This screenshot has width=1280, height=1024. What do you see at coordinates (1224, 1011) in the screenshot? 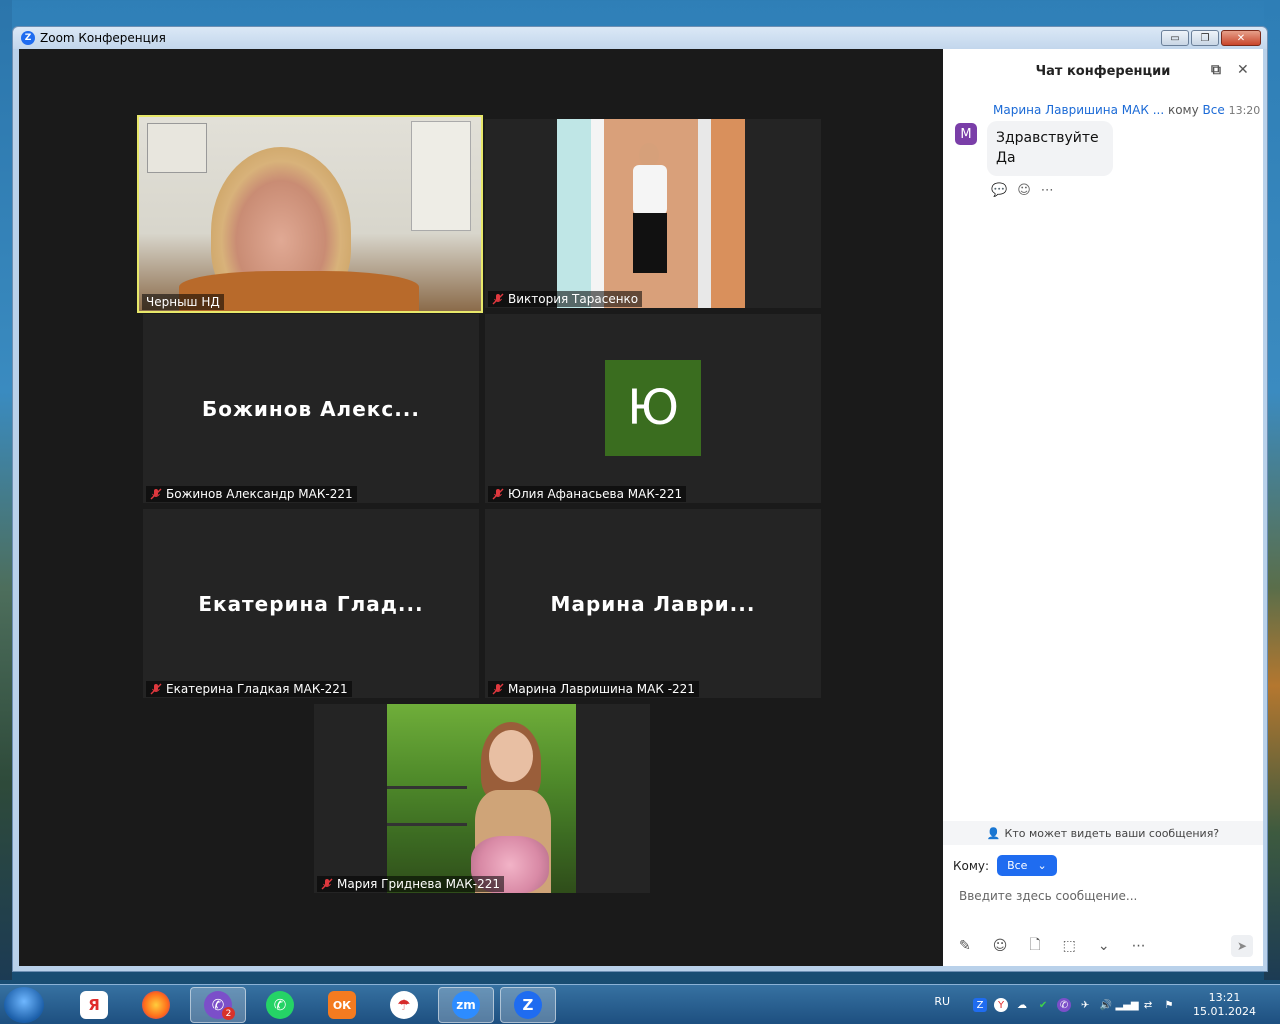
I see `clock-date: 15.01.2024` at bounding box center [1224, 1011].